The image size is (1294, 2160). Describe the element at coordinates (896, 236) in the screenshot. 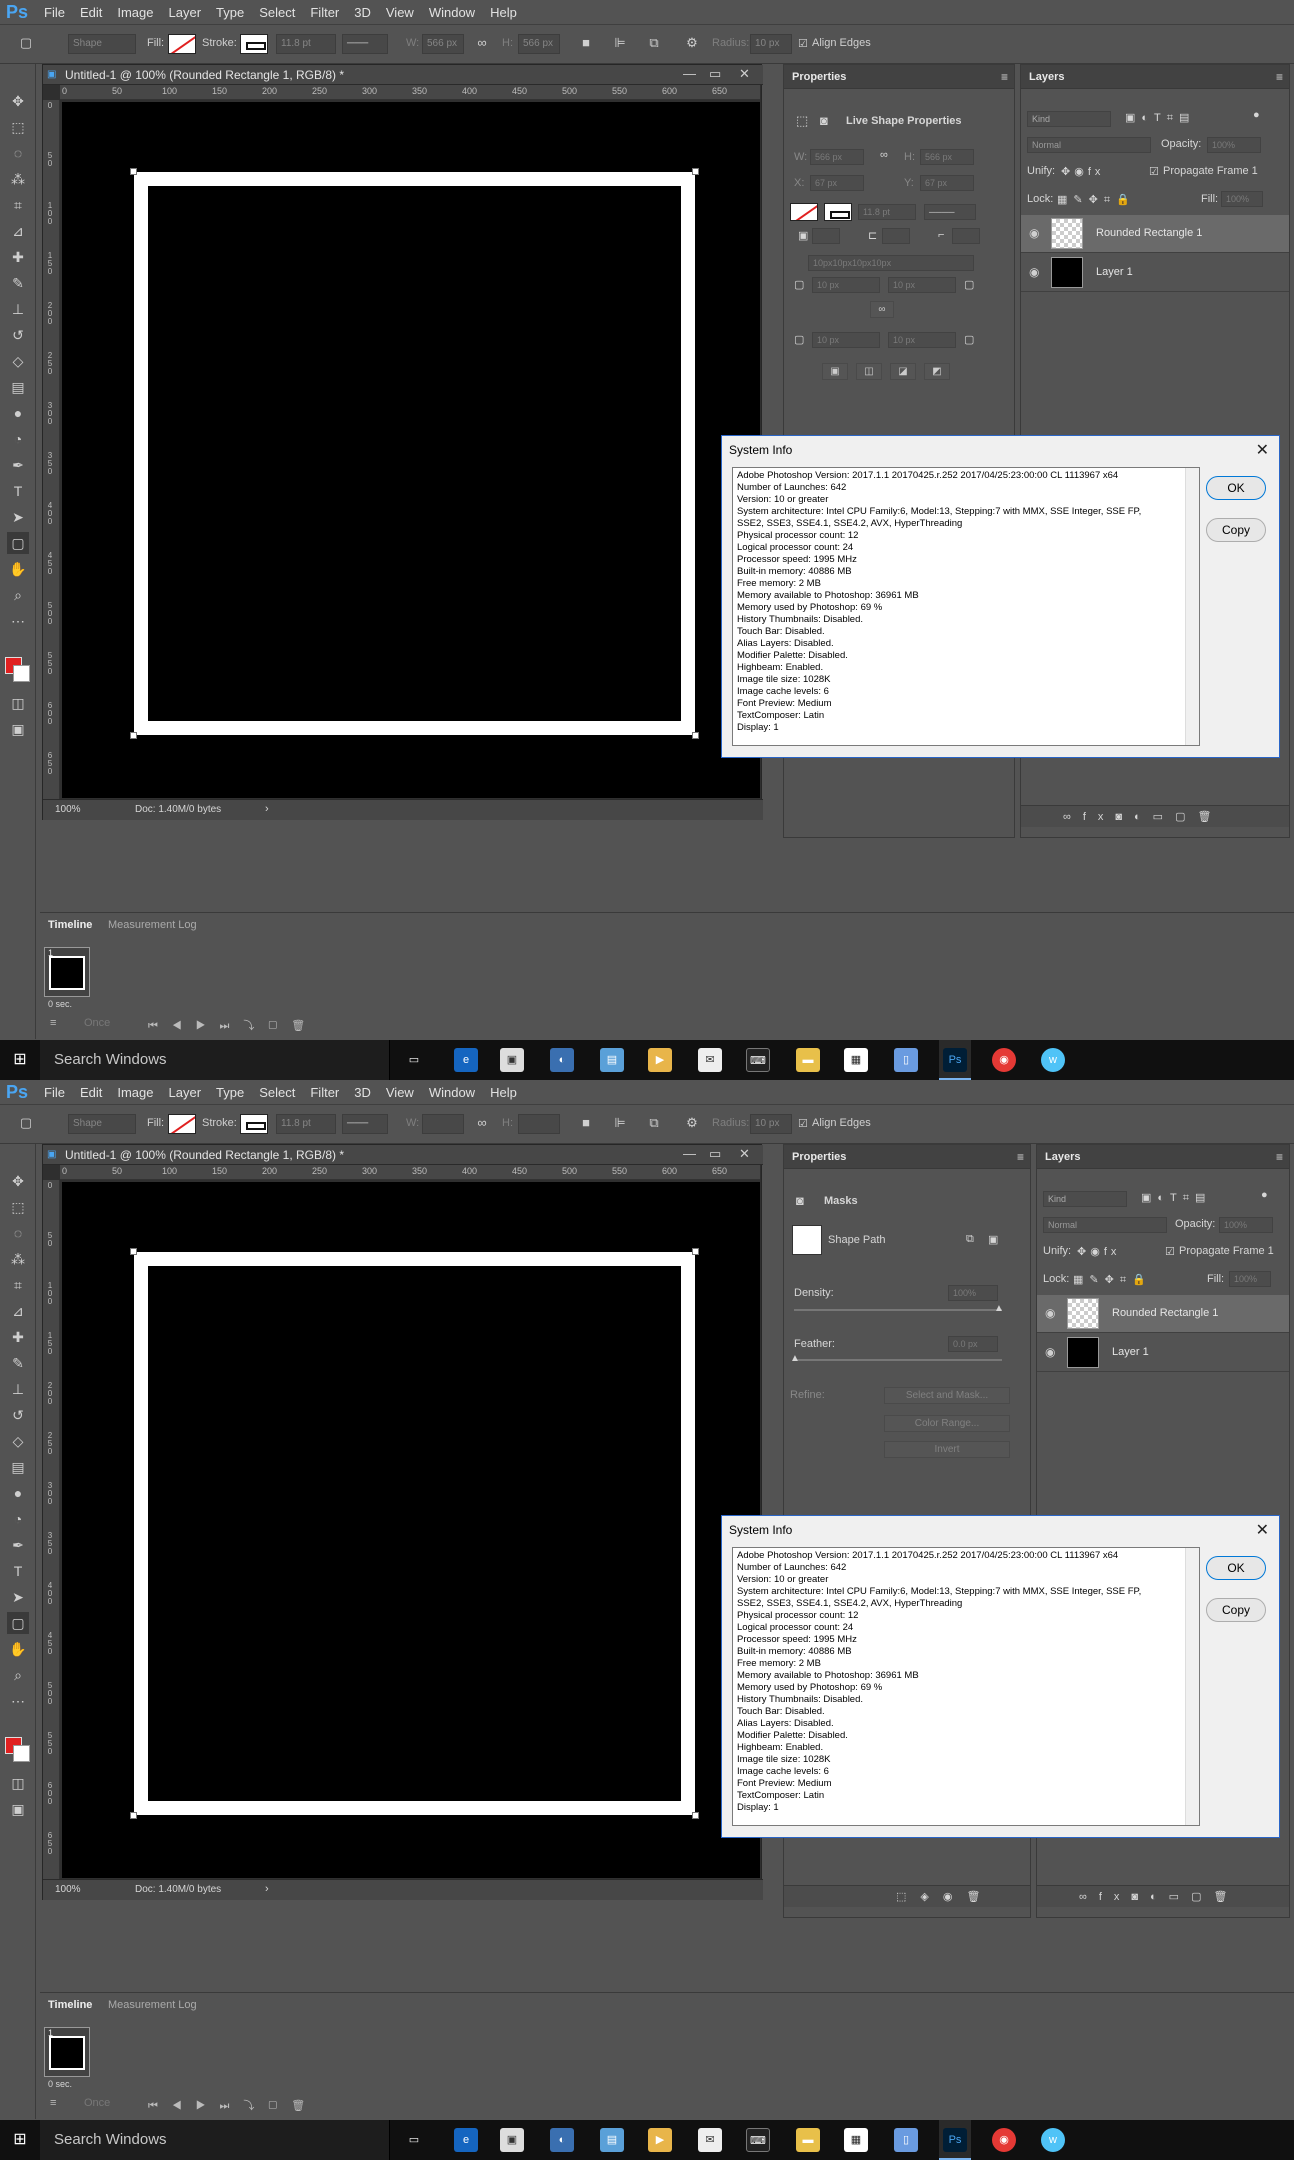

I see `stroke-caps-select` at that location.